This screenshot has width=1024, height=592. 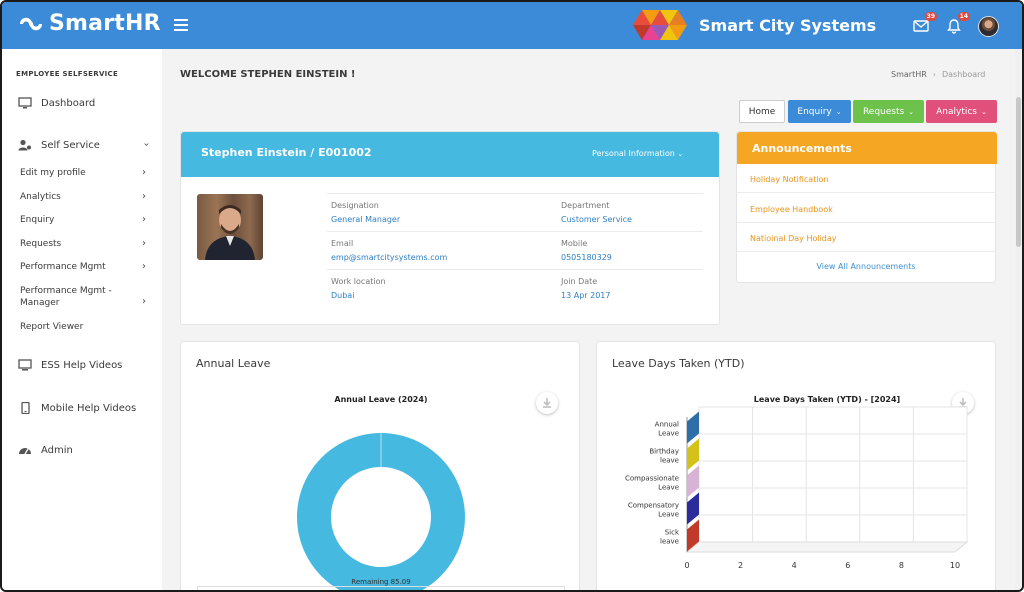 I want to click on sidebar-item-dashboard: Dashboard, so click(x=85, y=103).